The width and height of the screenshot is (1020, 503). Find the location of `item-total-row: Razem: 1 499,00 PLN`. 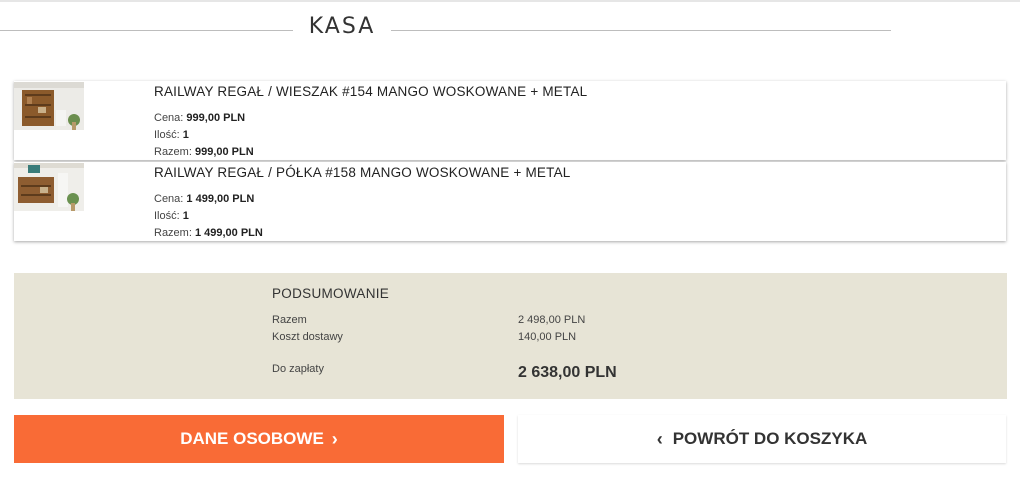

item-total-row: Razem: 1 499,00 PLN is located at coordinates (208, 233).